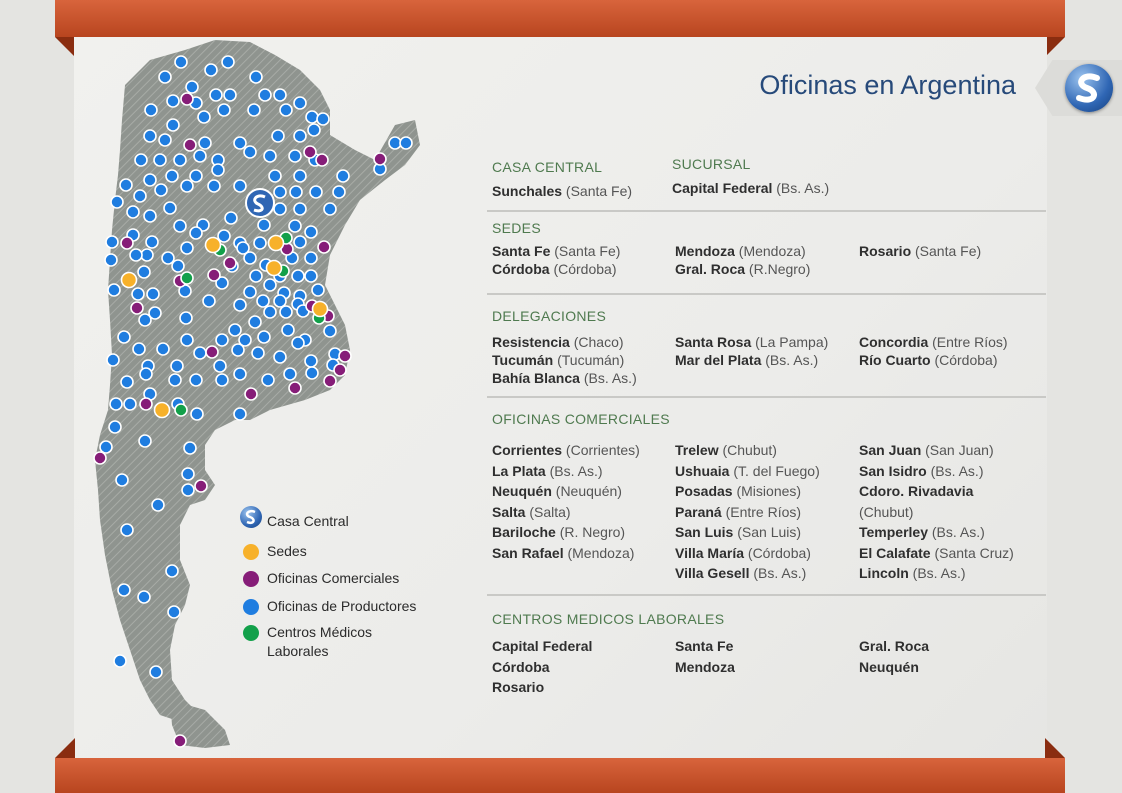 Image resolution: width=1122 pixels, height=793 pixels. What do you see at coordinates (922, 532) in the screenshot?
I see `comercial-entry: Temperley (Bs. As.)` at bounding box center [922, 532].